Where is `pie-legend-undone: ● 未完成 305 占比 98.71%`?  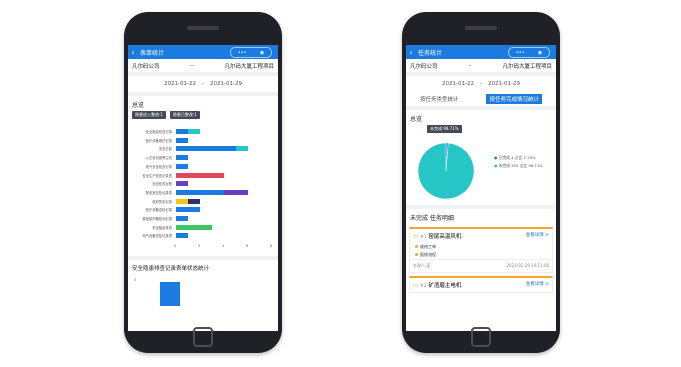 pie-legend-undone: ● 未完成 305 占比 98.71% is located at coordinates (518, 165).